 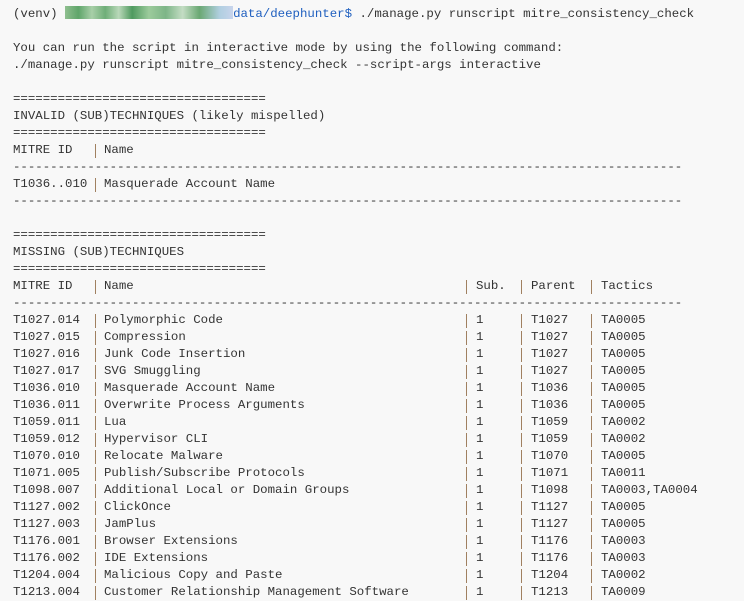 What do you see at coordinates (46, 575) in the screenshot?
I see `mitre-id-cell: T1204.004` at bounding box center [46, 575].